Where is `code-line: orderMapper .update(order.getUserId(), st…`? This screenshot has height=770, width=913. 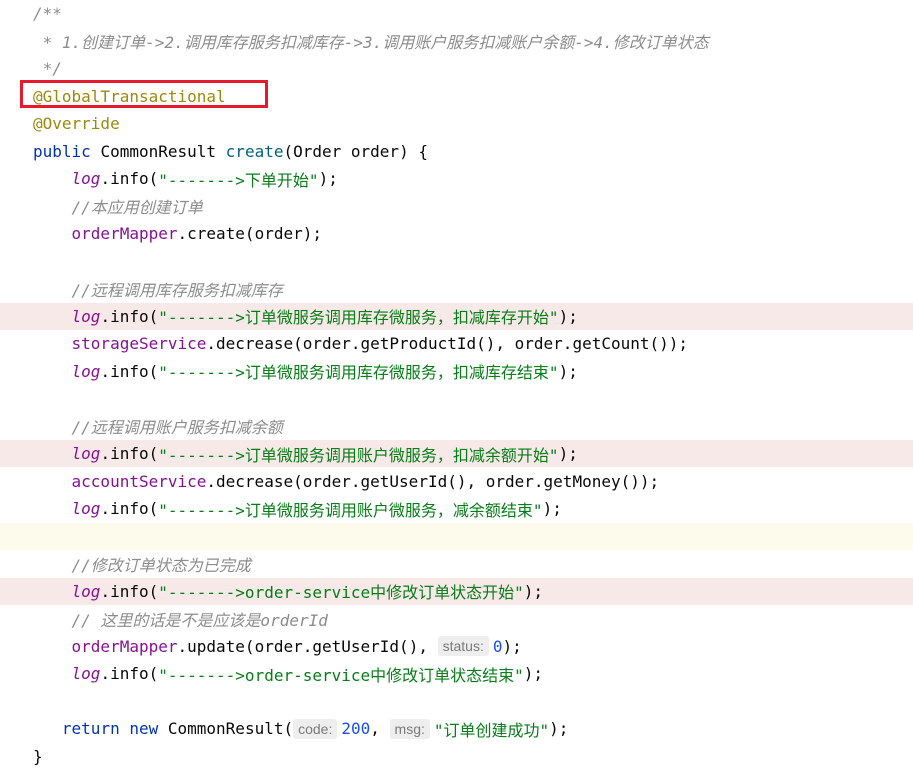
code-line: orderMapper .update(order.getUserId(), st… is located at coordinates (456, 646).